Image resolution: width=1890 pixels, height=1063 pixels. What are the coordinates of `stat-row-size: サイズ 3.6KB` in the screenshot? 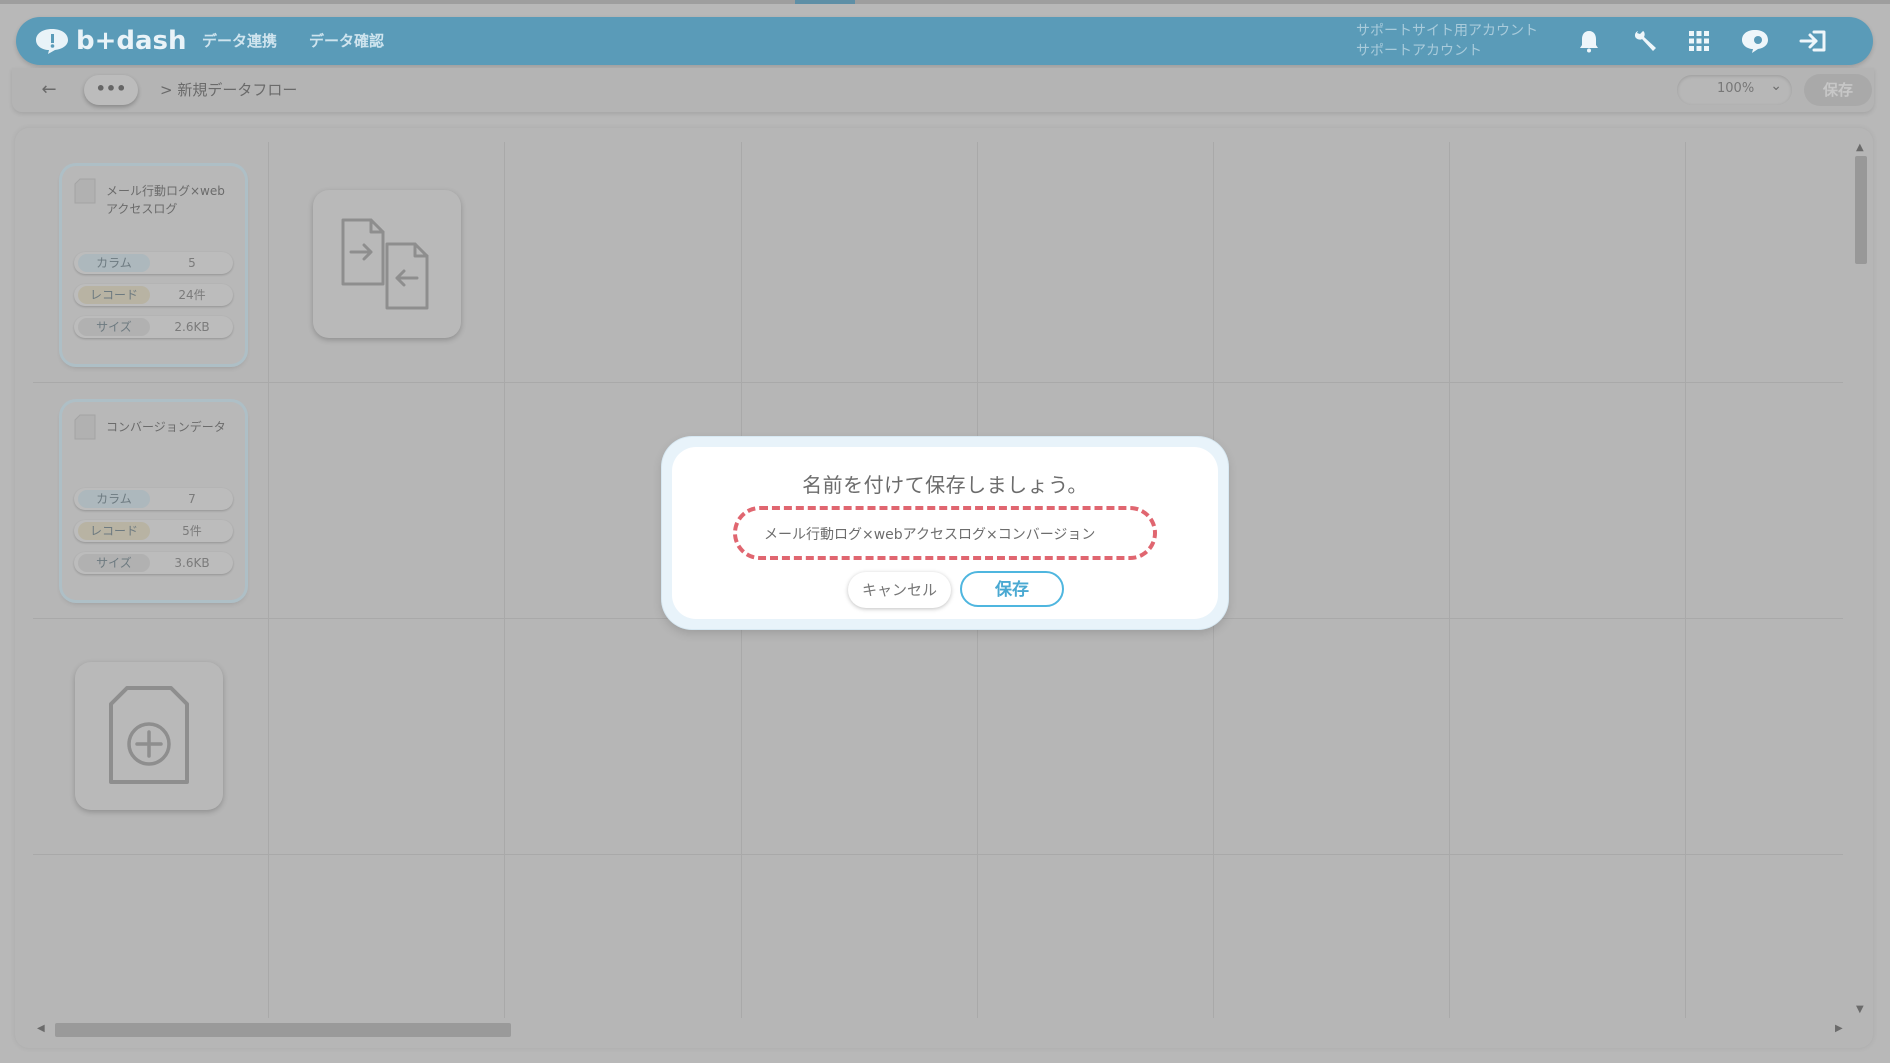 It's located at (153, 563).